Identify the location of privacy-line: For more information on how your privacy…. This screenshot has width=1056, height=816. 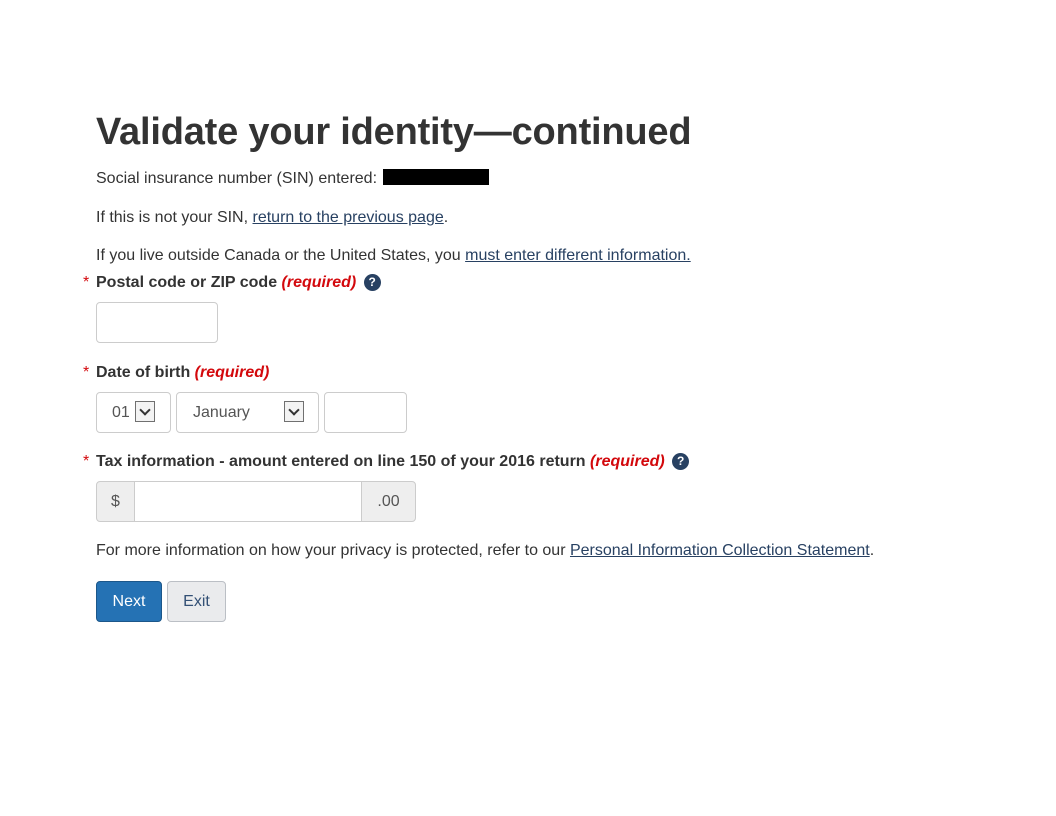
(561, 551).